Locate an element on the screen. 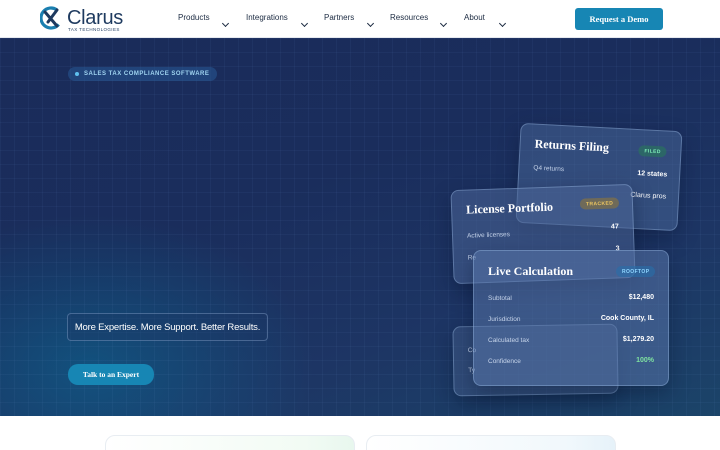  category-badge: SALES TAX COMPLIANCE SOFTWARE is located at coordinates (143, 74).